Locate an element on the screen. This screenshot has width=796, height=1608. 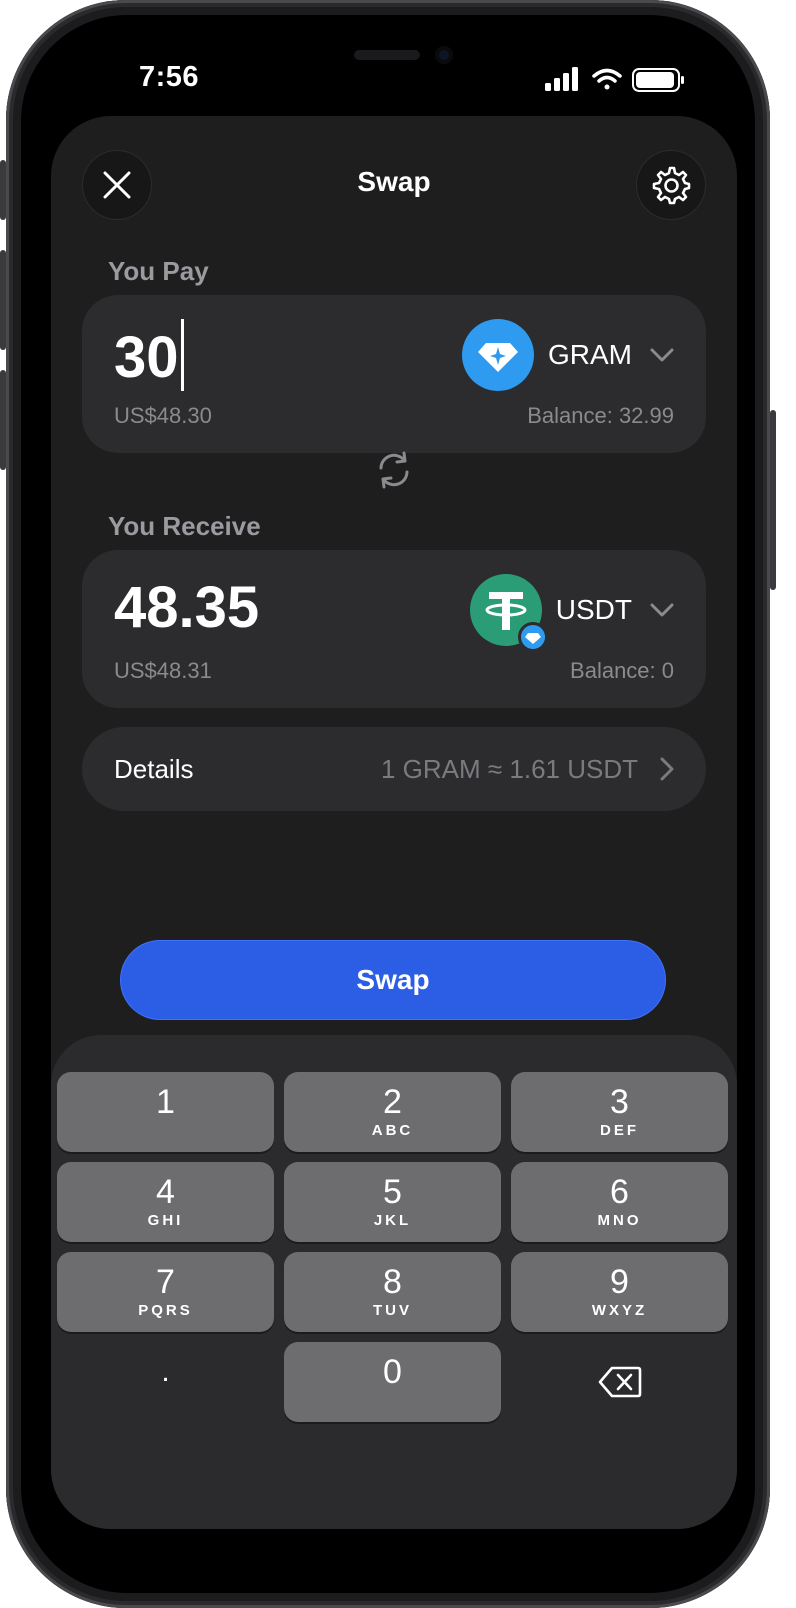
key-letters: JKL is located at coordinates (392, 1220).